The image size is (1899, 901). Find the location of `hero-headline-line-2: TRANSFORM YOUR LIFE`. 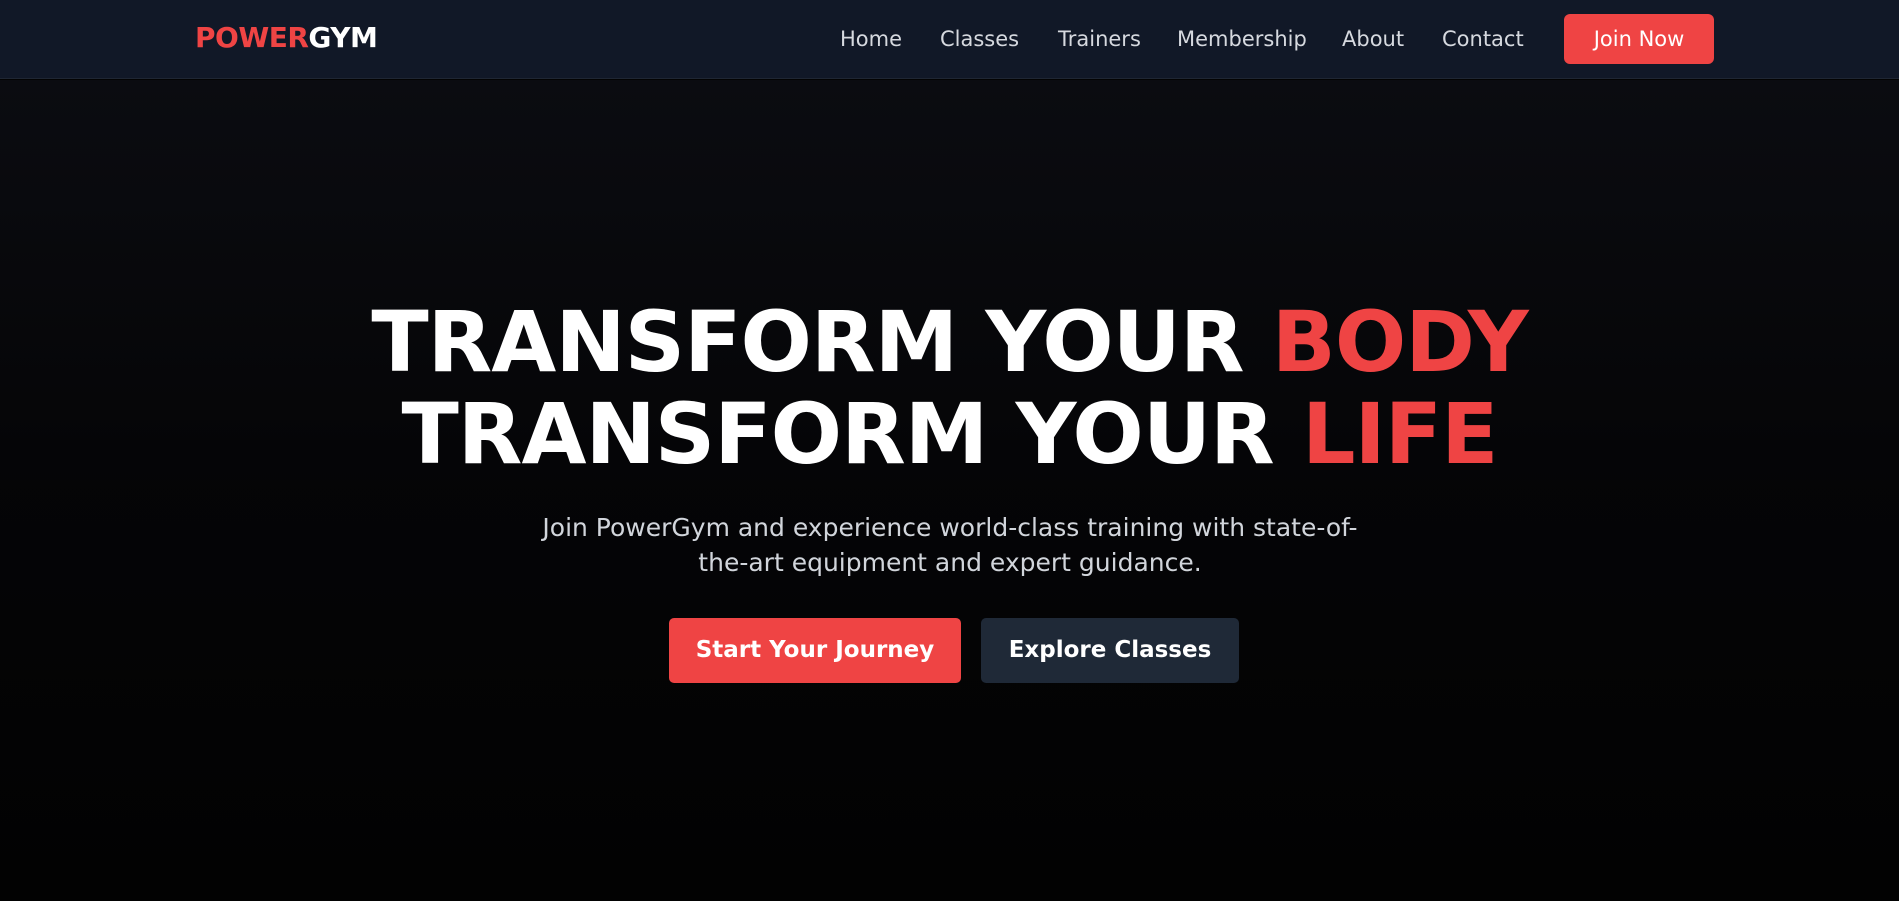

hero-headline-line-2: TRANSFORM YOUR LIFE is located at coordinates (949, 434).